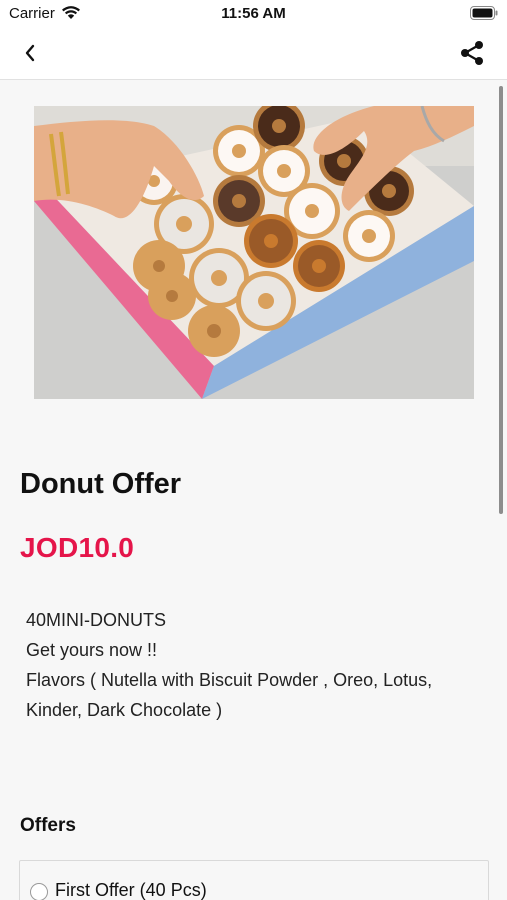 The image size is (507, 900). Describe the element at coordinates (101, 484) in the screenshot. I see `product-title: Donut Offer` at that location.